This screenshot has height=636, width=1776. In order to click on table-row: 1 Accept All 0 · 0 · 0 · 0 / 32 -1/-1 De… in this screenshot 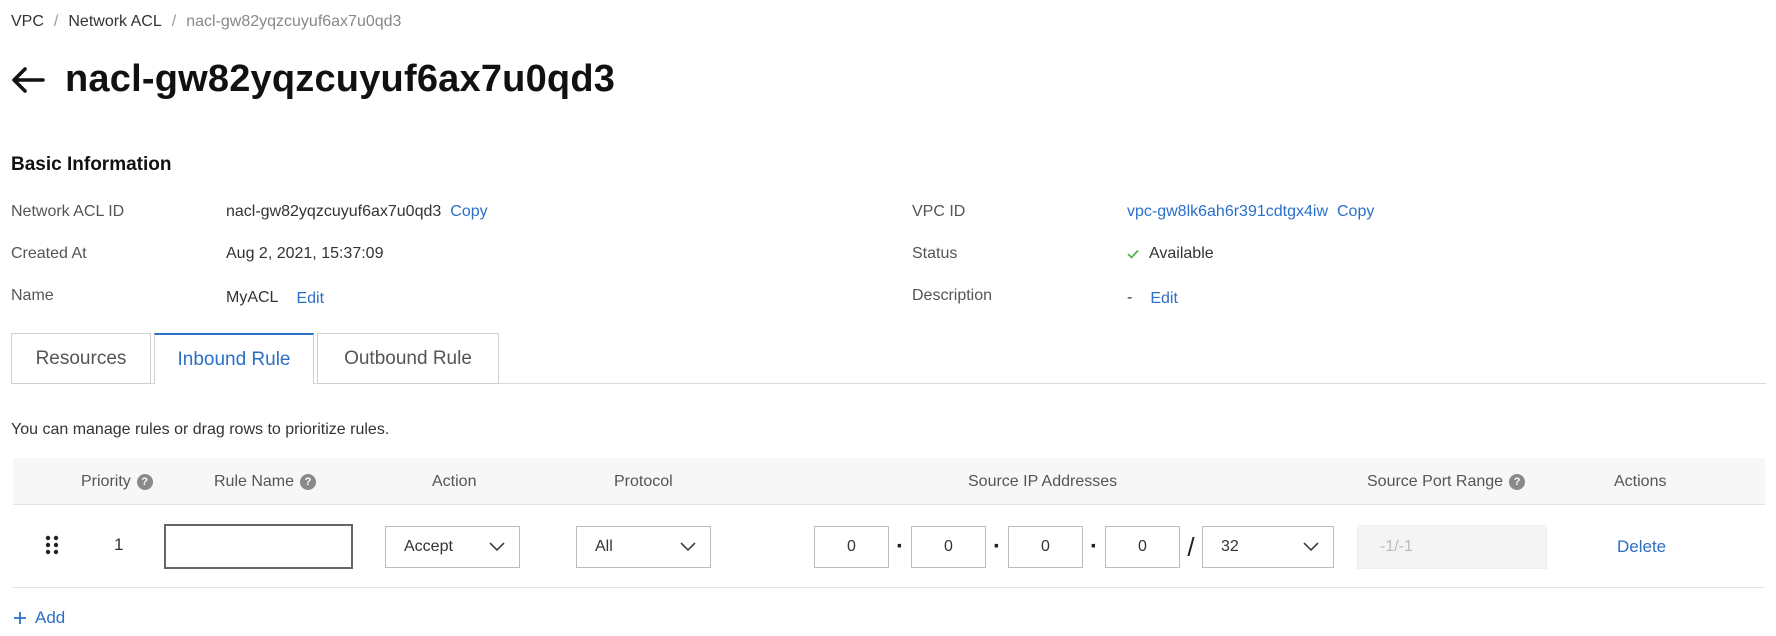, I will do `click(889, 546)`.